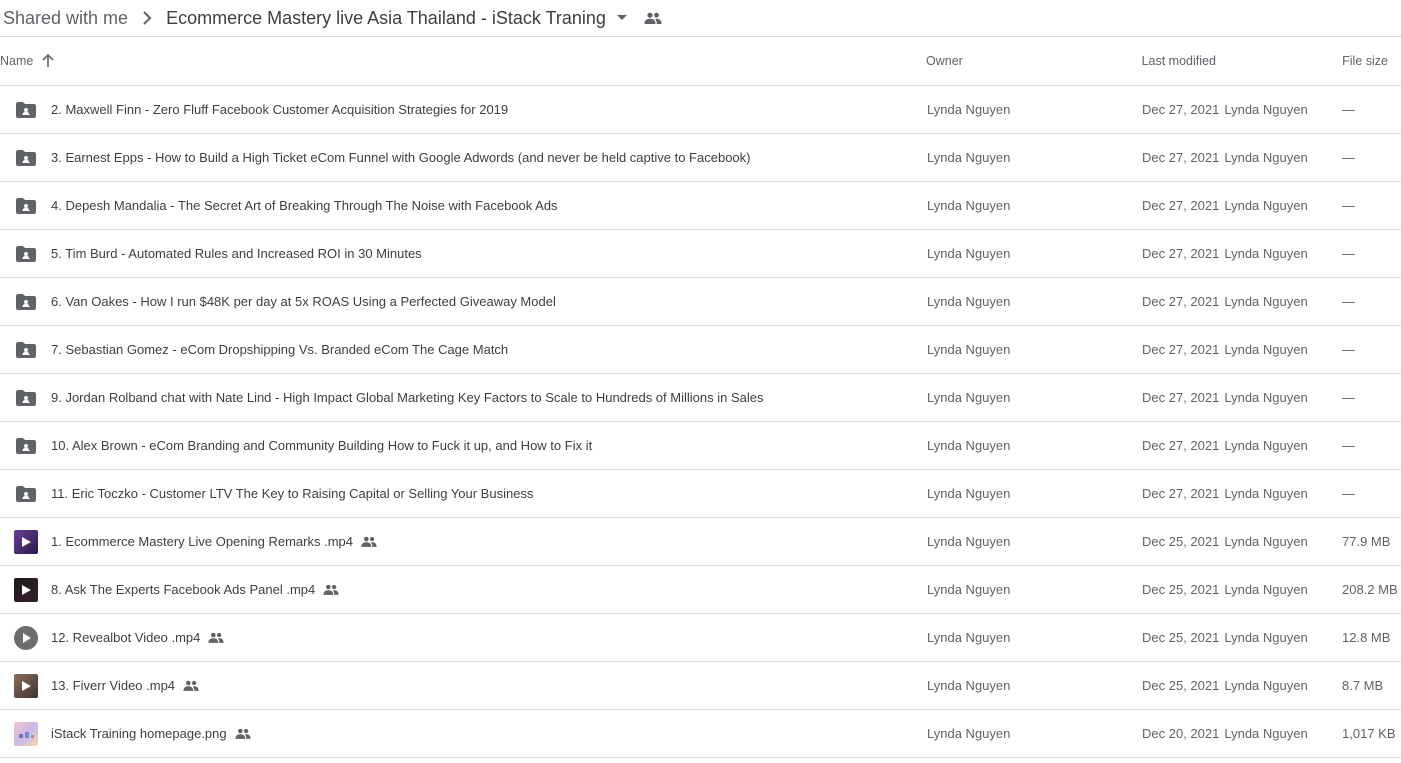 This screenshot has width=1401, height=763. Describe the element at coordinates (462, 61) in the screenshot. I see `column-header-name: Name` at that location.